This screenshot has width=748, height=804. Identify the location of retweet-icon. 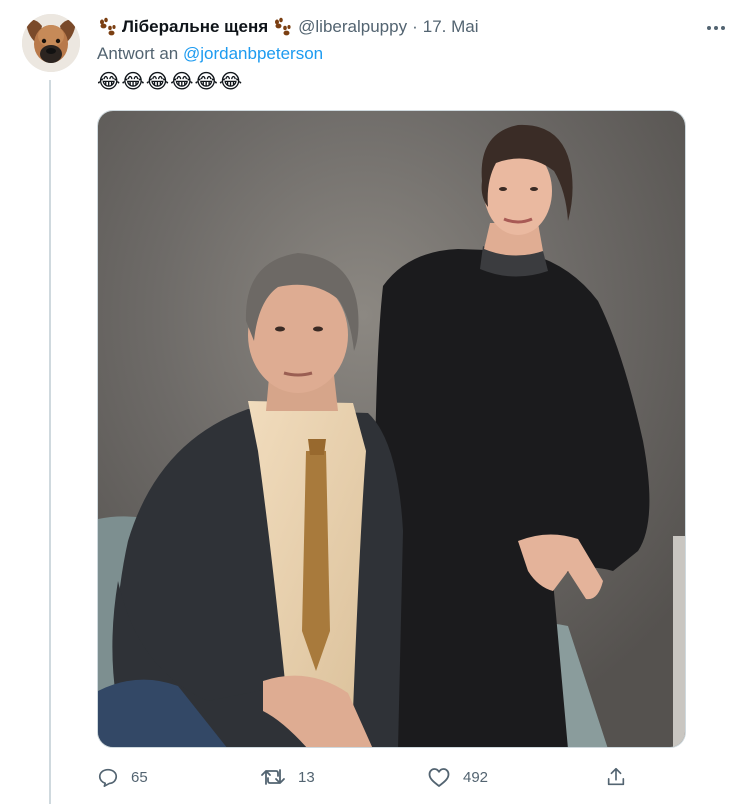
(273, 777).